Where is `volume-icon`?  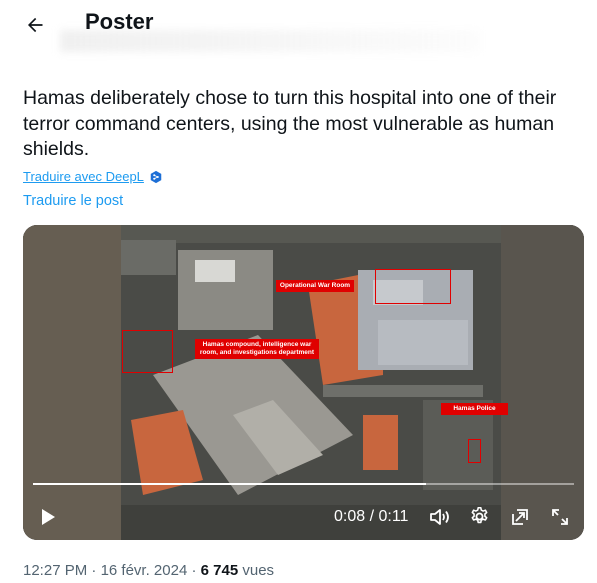 volume-icon is located at coordinates (439, 517).